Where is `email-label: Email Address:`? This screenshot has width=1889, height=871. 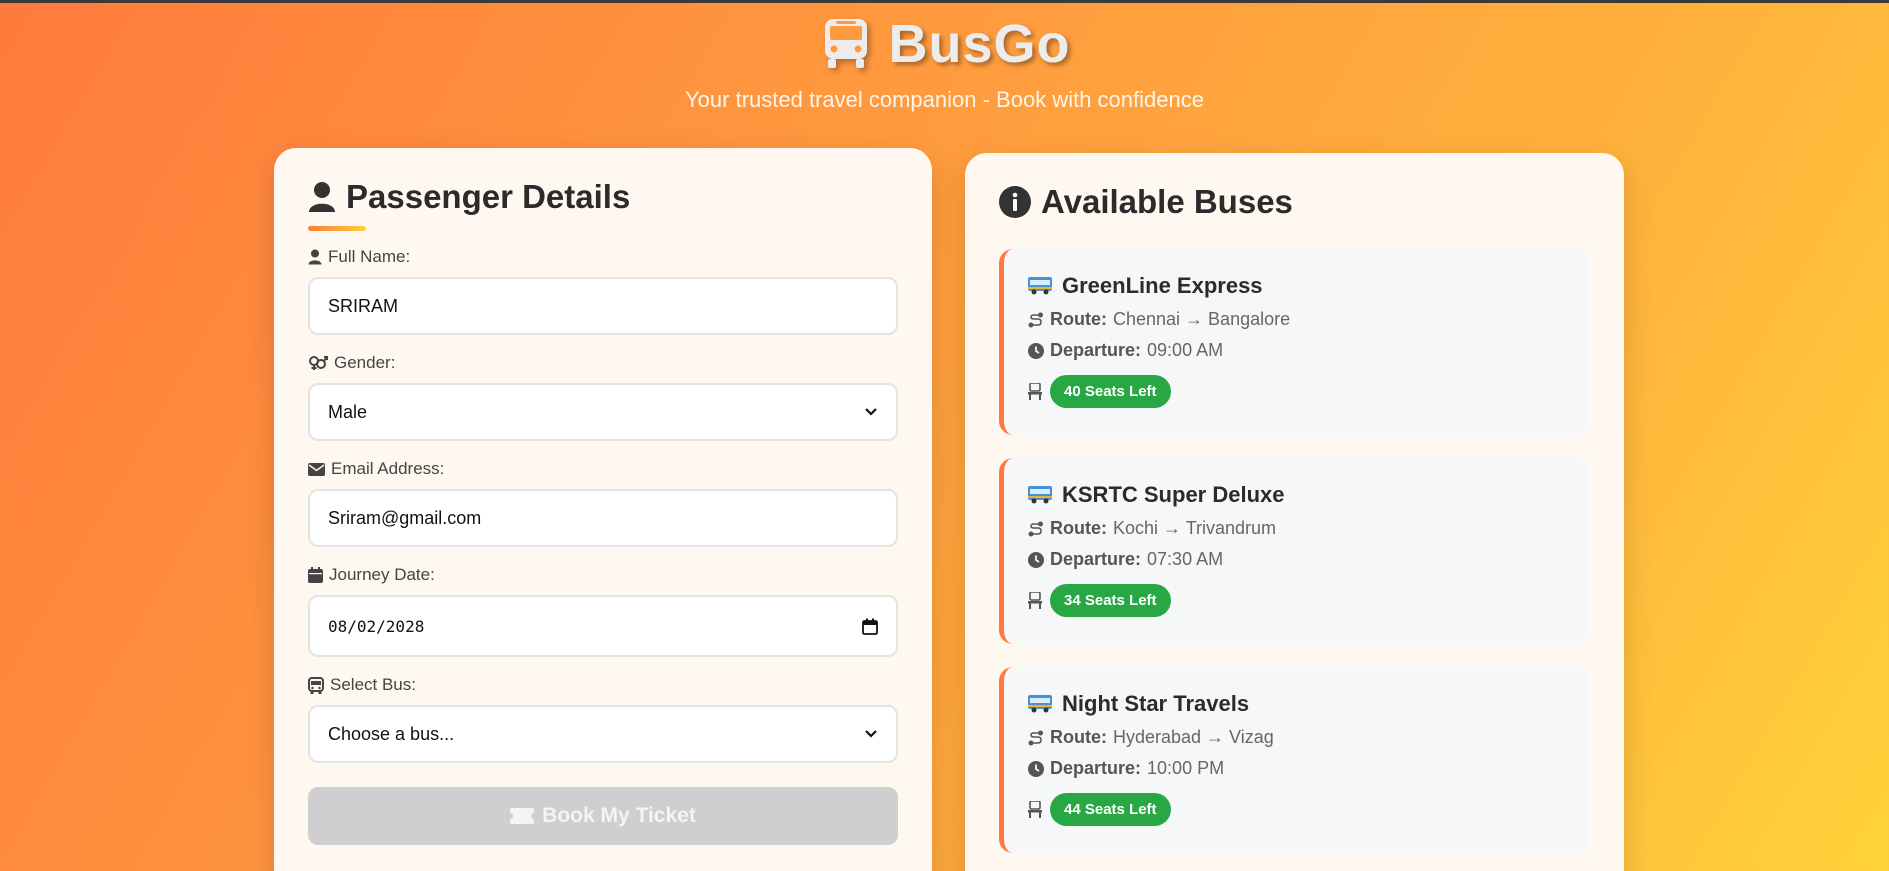
email-label: Email Address: is located at coordinates (603, 469).